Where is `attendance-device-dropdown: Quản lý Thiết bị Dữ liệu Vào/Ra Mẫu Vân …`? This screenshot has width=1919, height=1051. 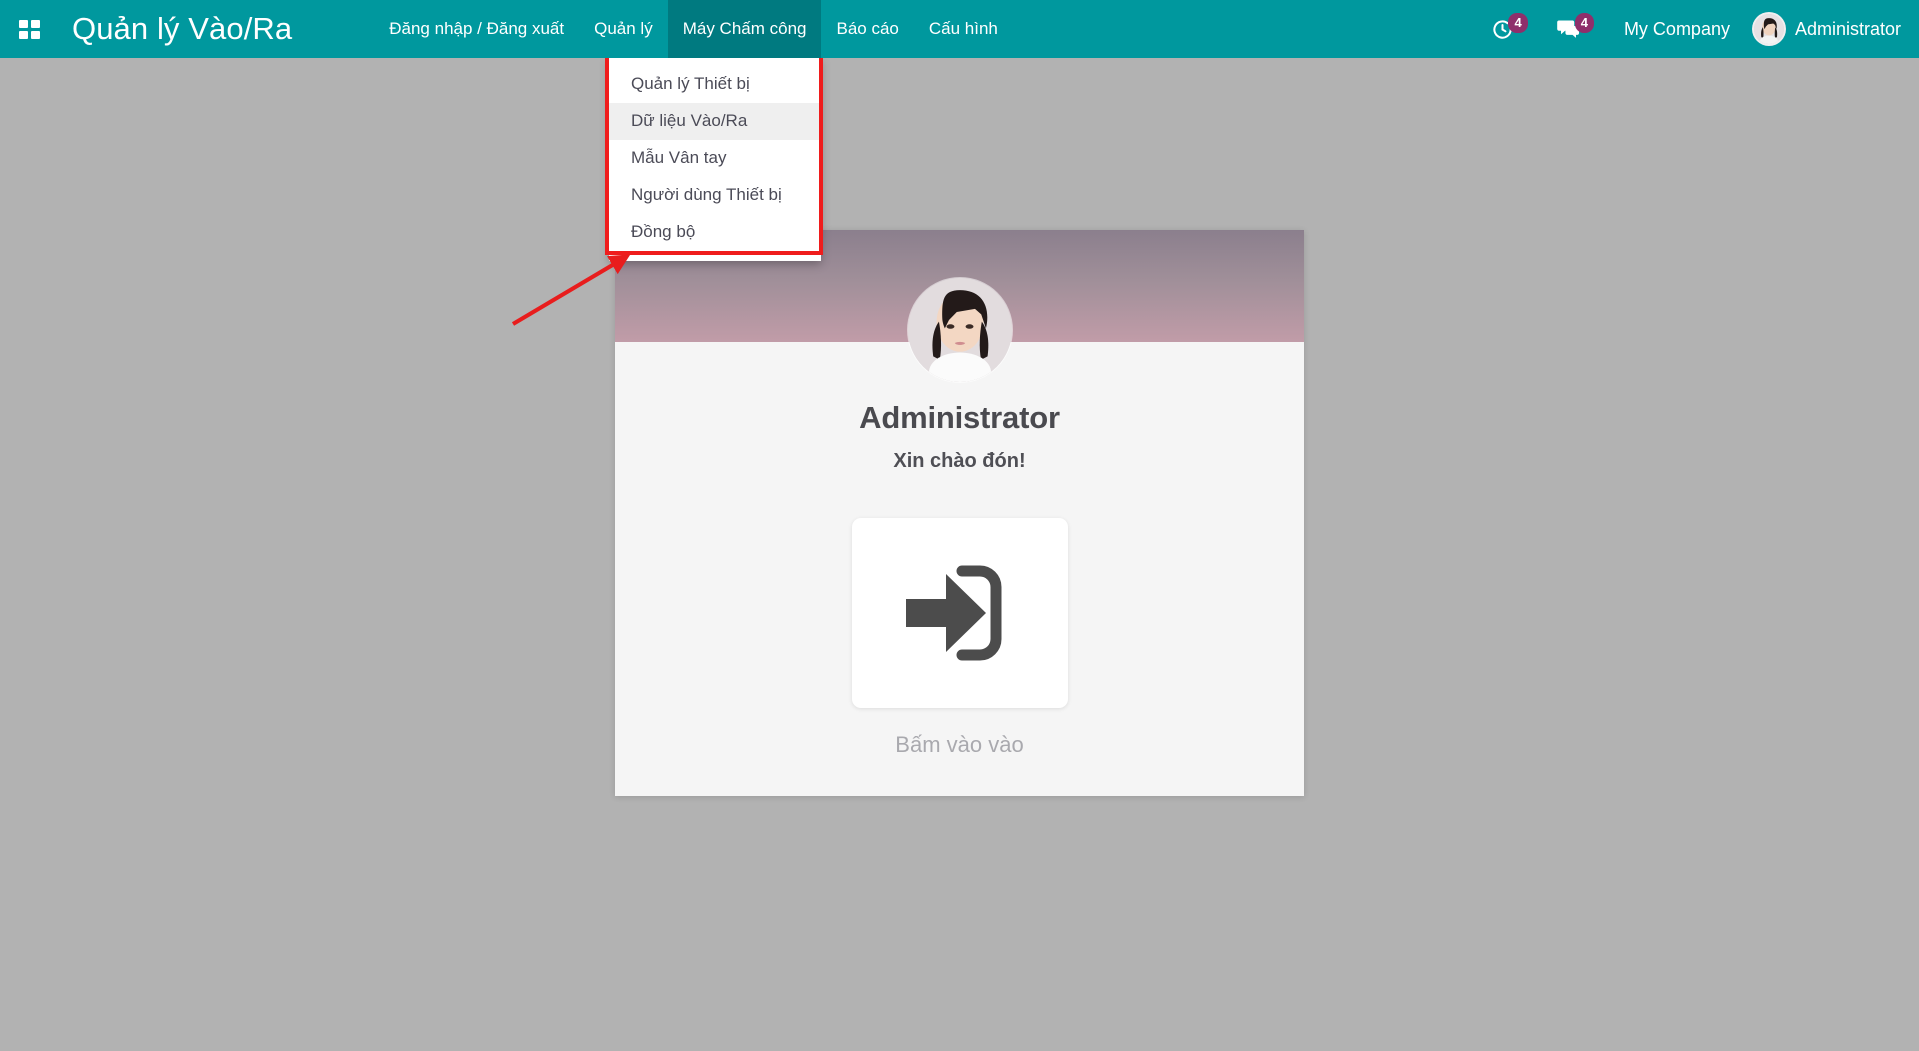 attendance-device-dropdown: Quản lý Thiết bị Dữ liệu Vào/Ra Mẫu Vân … is located at coordinates (715, 159).